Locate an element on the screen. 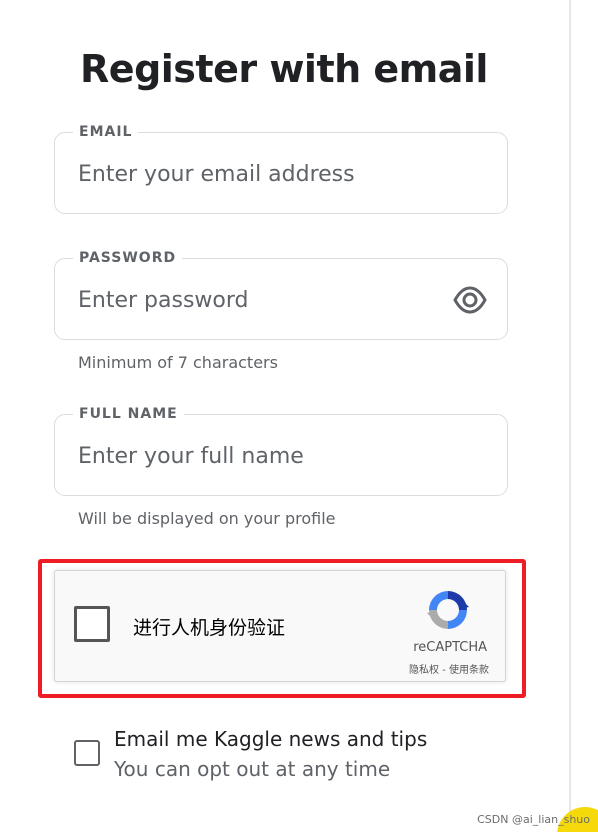 This screenshot has height=832, width=598. full-name-label: FULL NAME is located at coordinates (128, 414).